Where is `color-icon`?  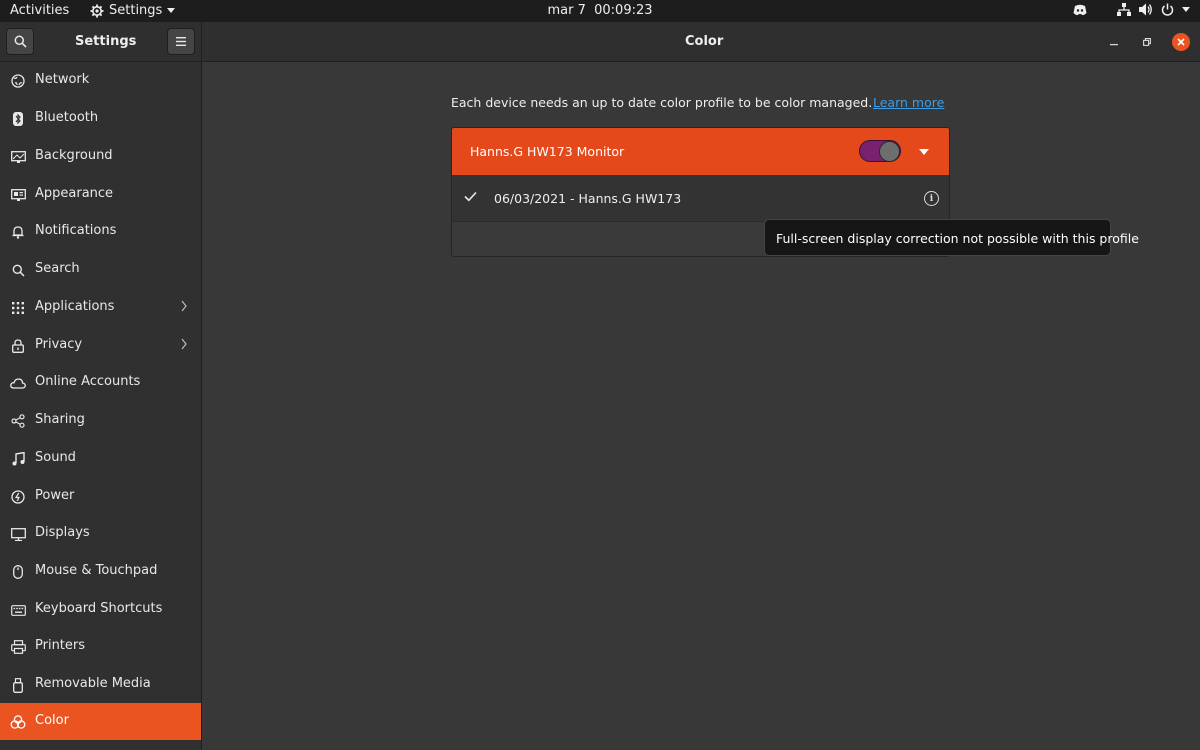 color-icon is located at coordinates (18, 722).